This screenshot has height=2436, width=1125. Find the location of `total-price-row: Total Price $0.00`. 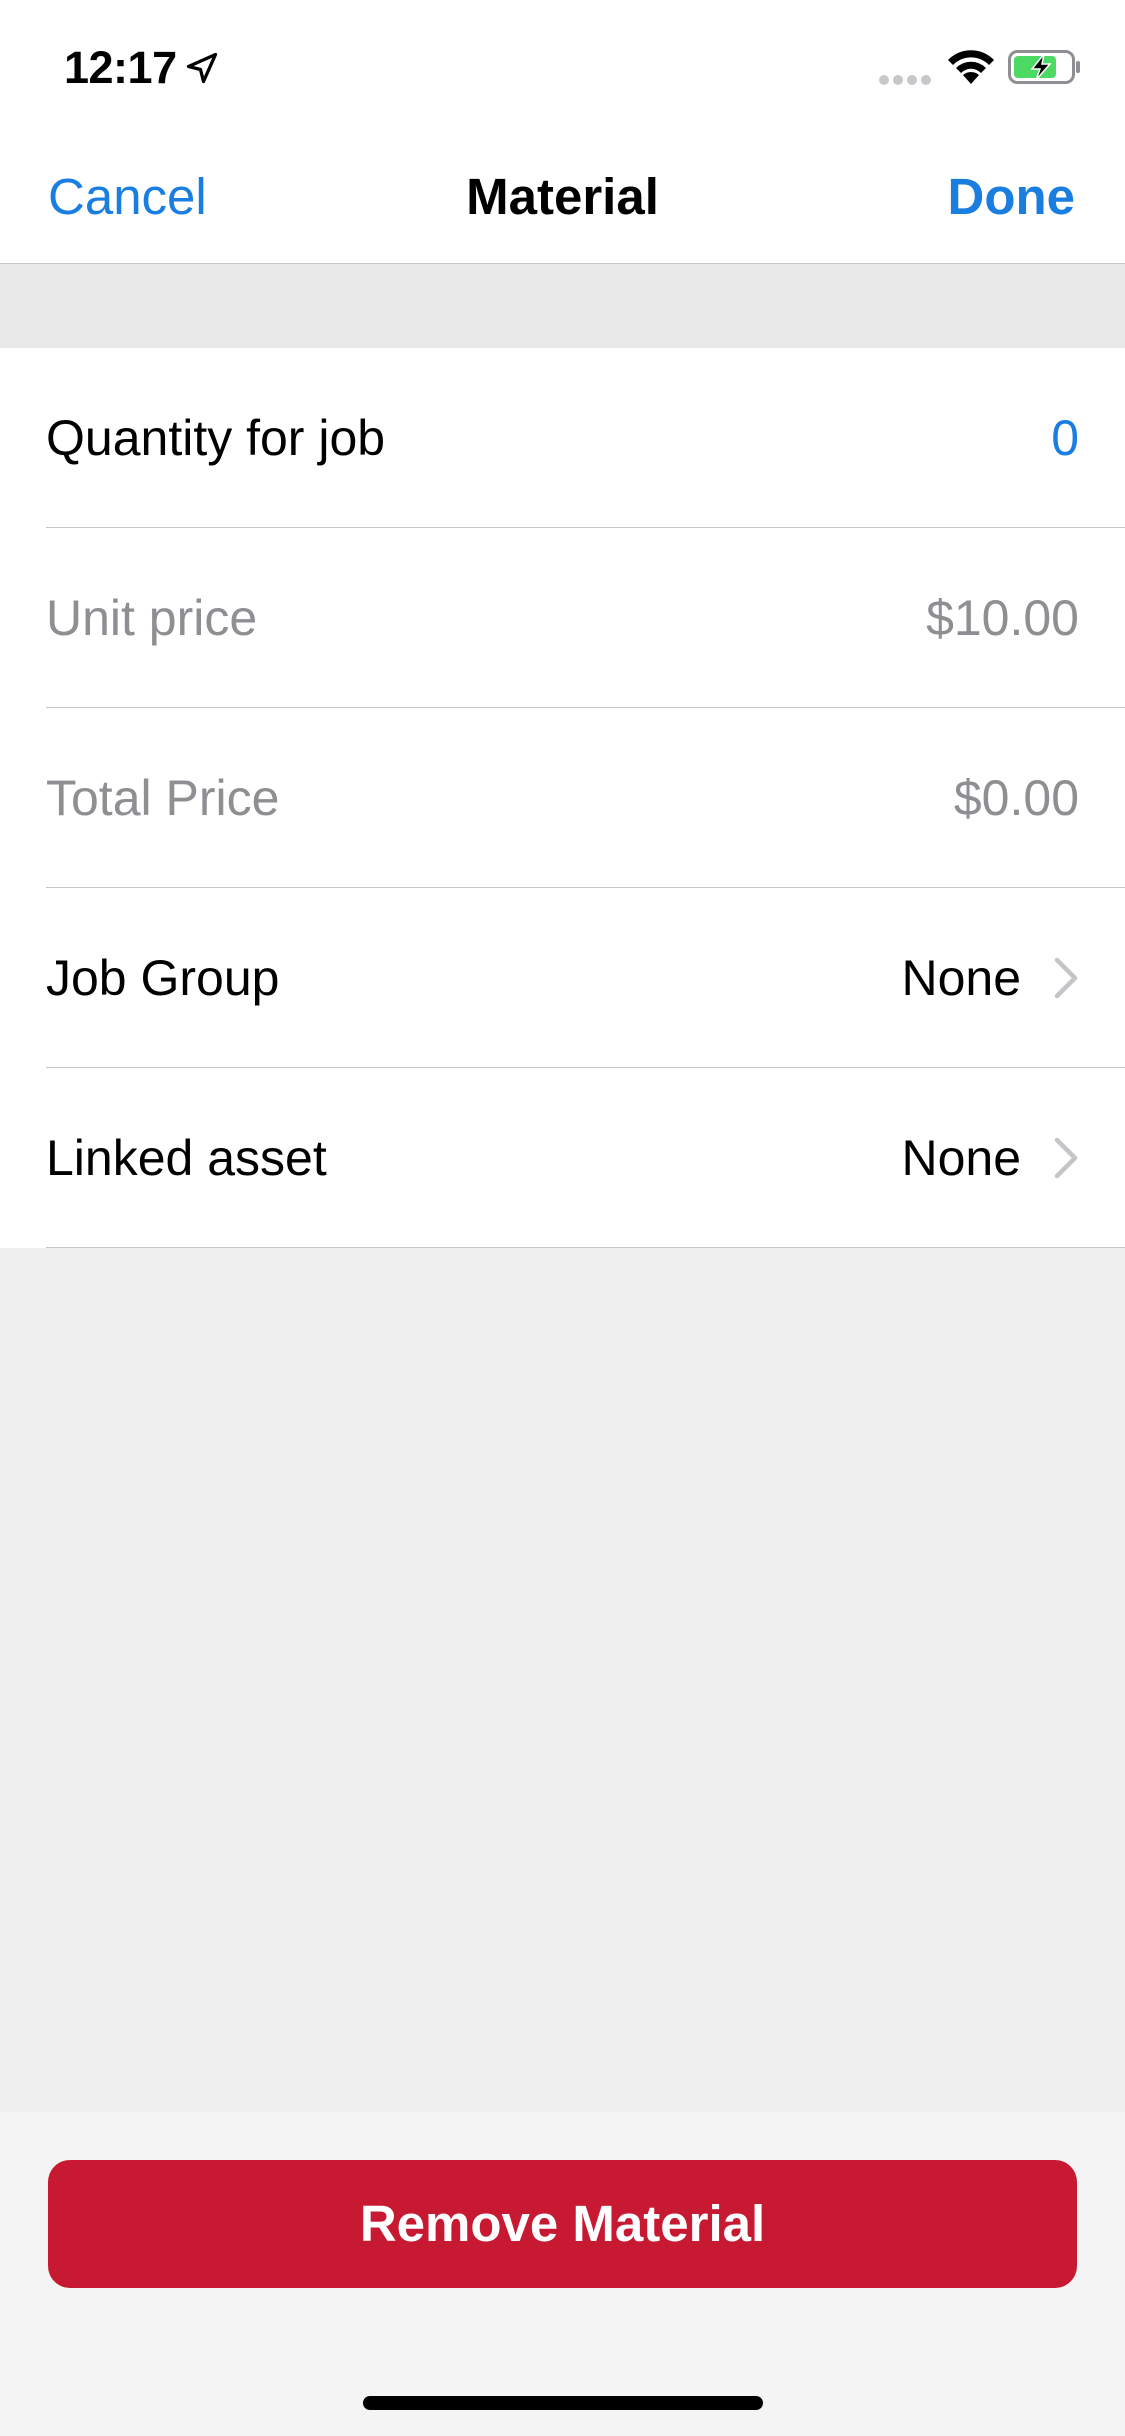

total-price-row: Total Price $0.00 is located at coordinates (562, 798).